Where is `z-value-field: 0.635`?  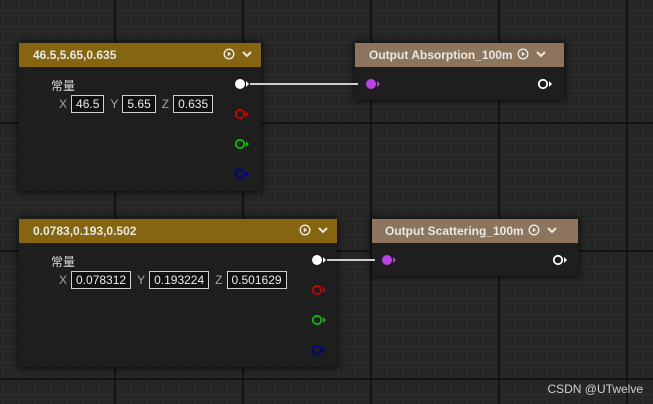
z-value-field: 0.635 is located at coordinates (193, 104).